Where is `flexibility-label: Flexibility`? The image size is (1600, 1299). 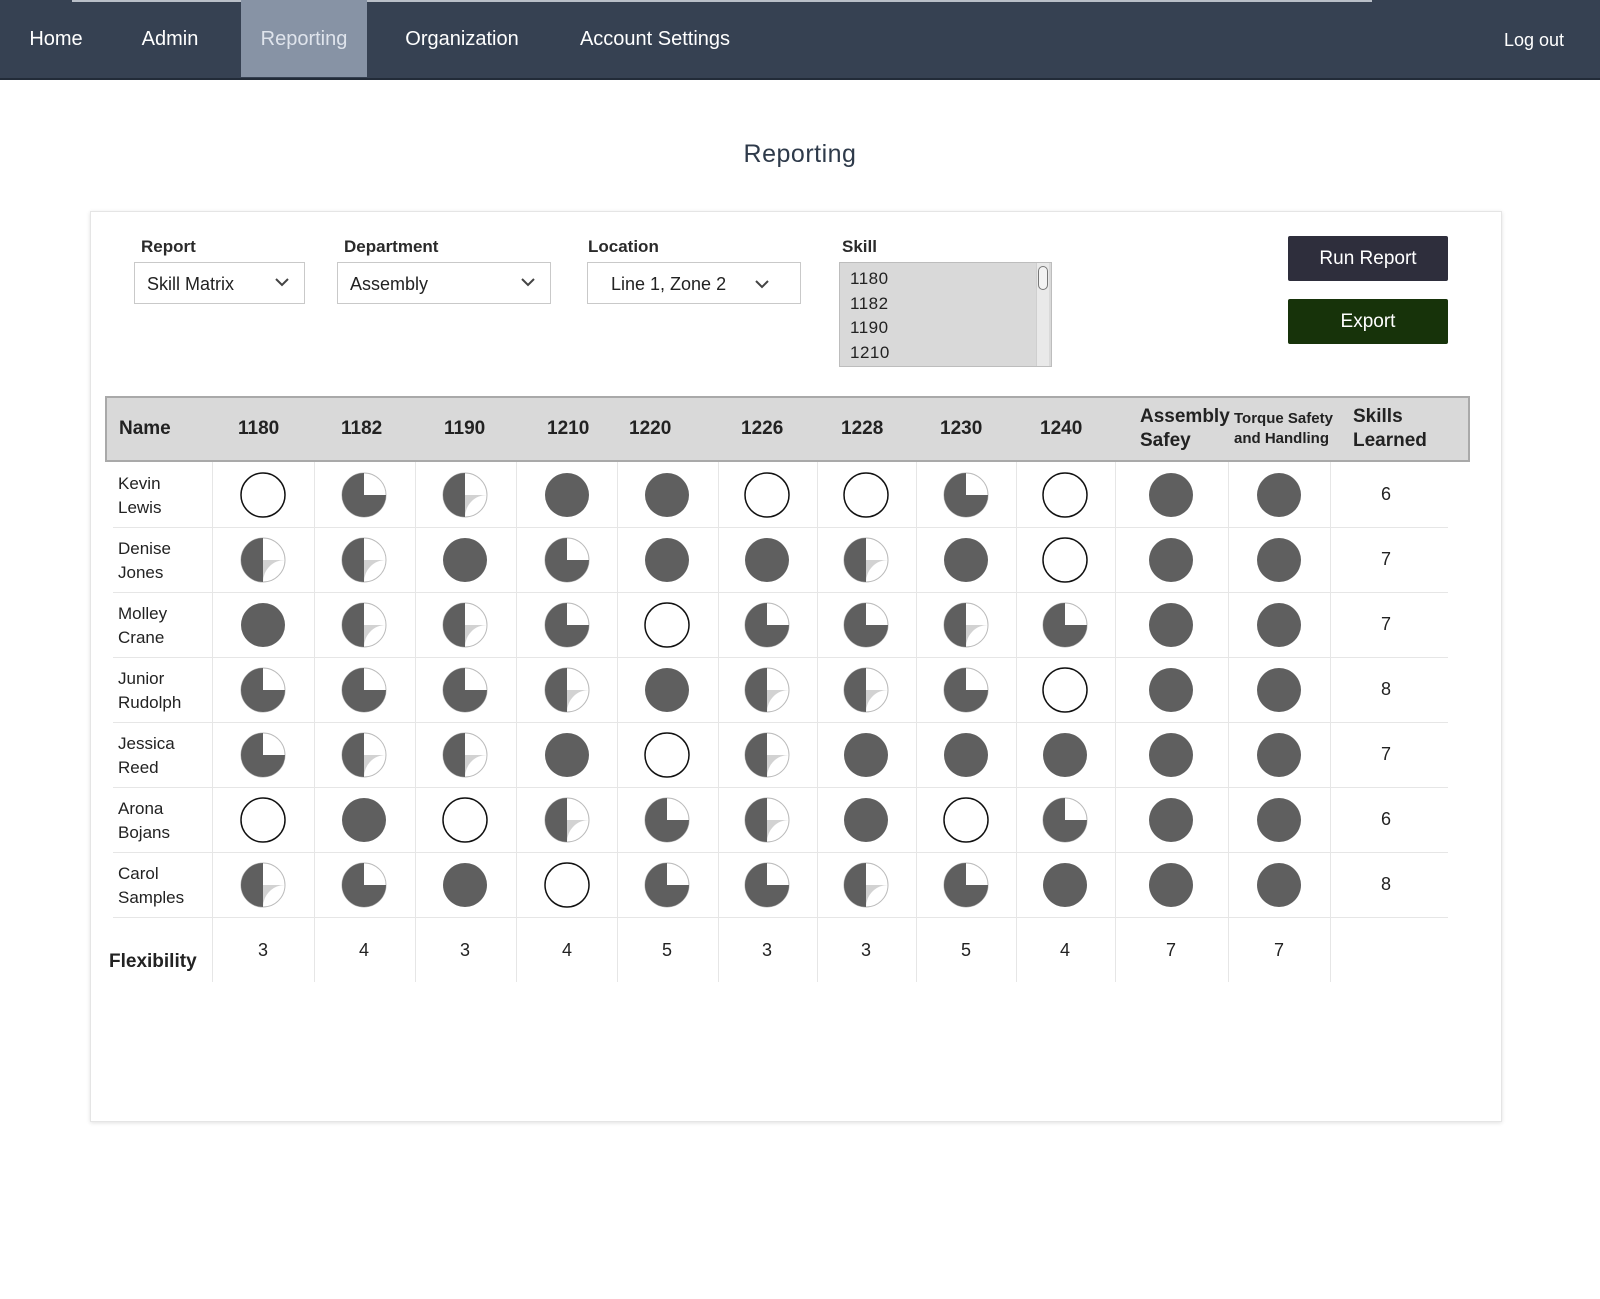
flexibility-label: Flexibility is located at coordinates (153, 961).